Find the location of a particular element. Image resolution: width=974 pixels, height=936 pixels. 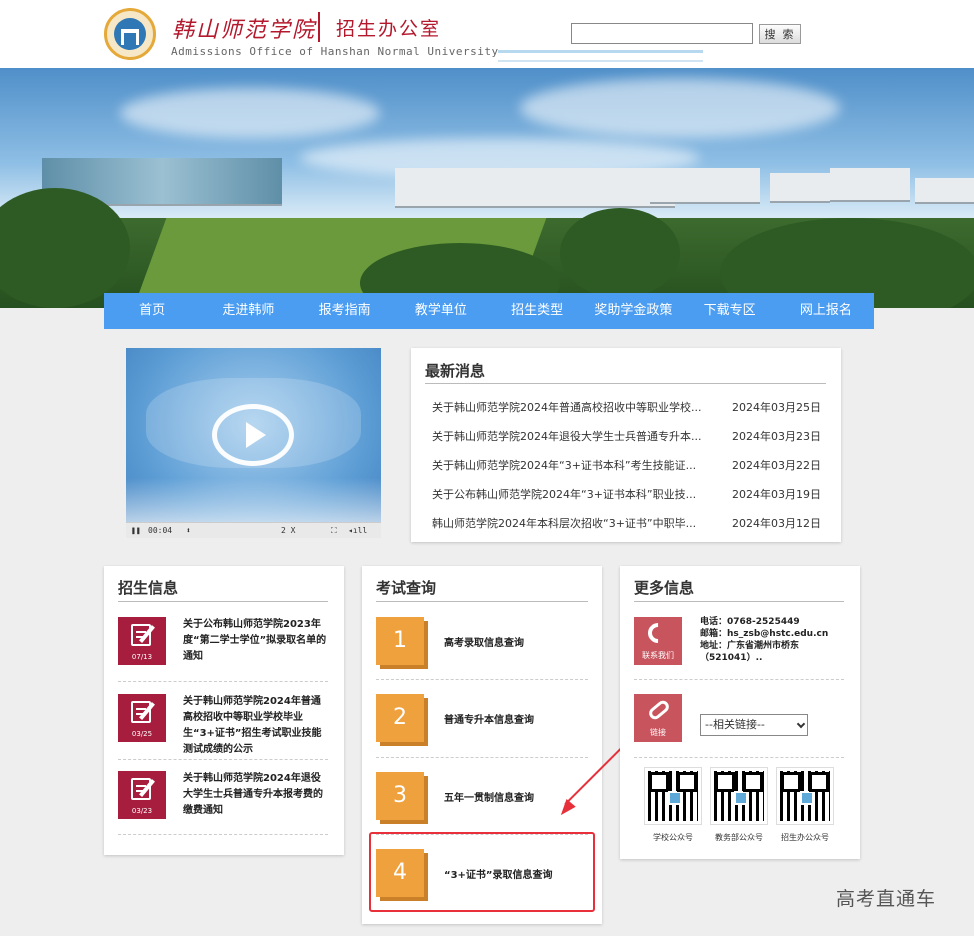

qr-code-admissions is located at coordinates (805, 796).